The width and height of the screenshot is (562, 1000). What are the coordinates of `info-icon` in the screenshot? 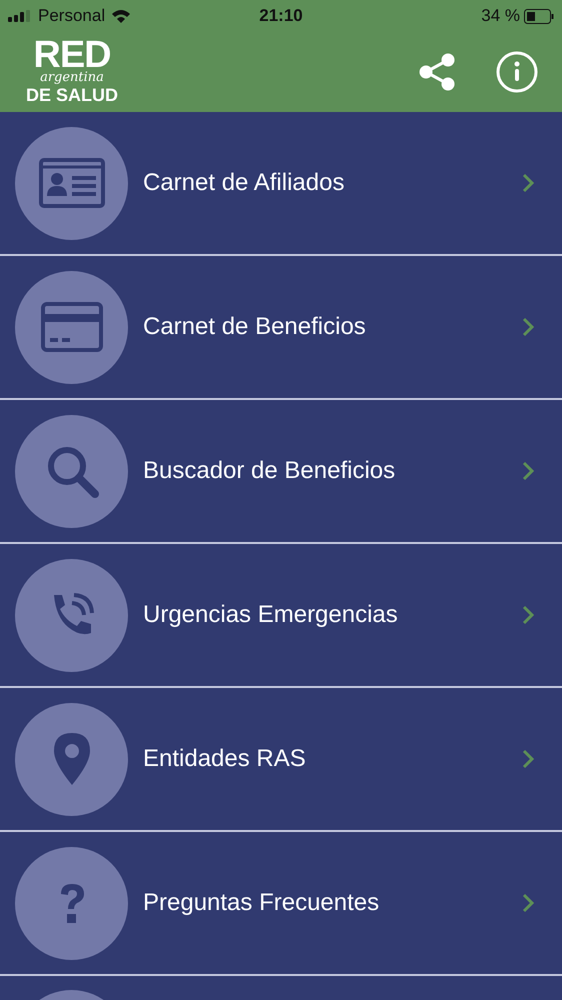 It's located at (517, 72).